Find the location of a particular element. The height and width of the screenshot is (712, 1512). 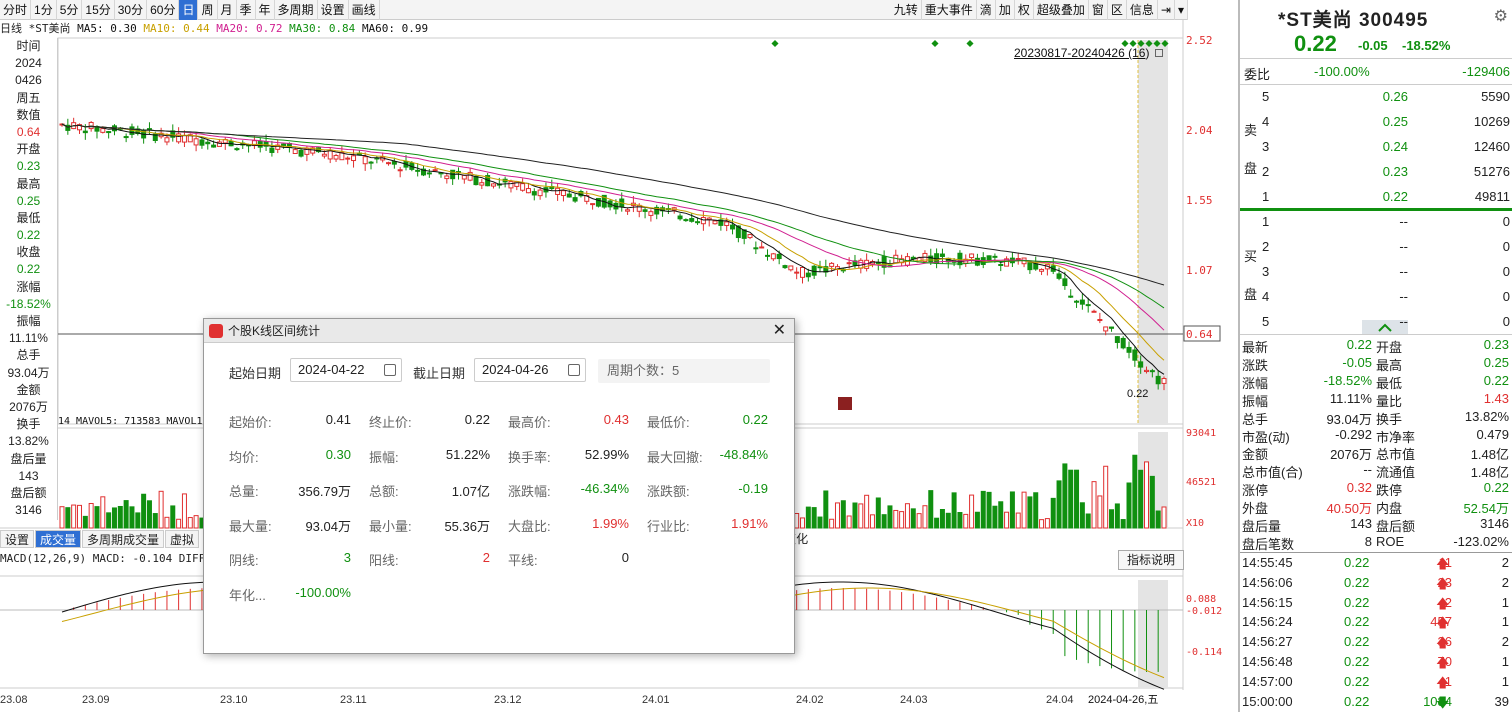

start-date-input: 2024-04-22 is located at coordinates (346, 370).